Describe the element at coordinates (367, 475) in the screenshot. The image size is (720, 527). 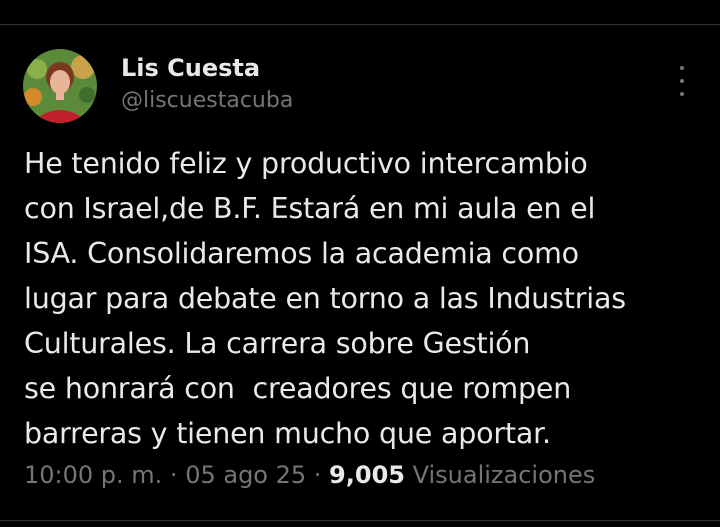
I see `views-count: 9,005` at that location.